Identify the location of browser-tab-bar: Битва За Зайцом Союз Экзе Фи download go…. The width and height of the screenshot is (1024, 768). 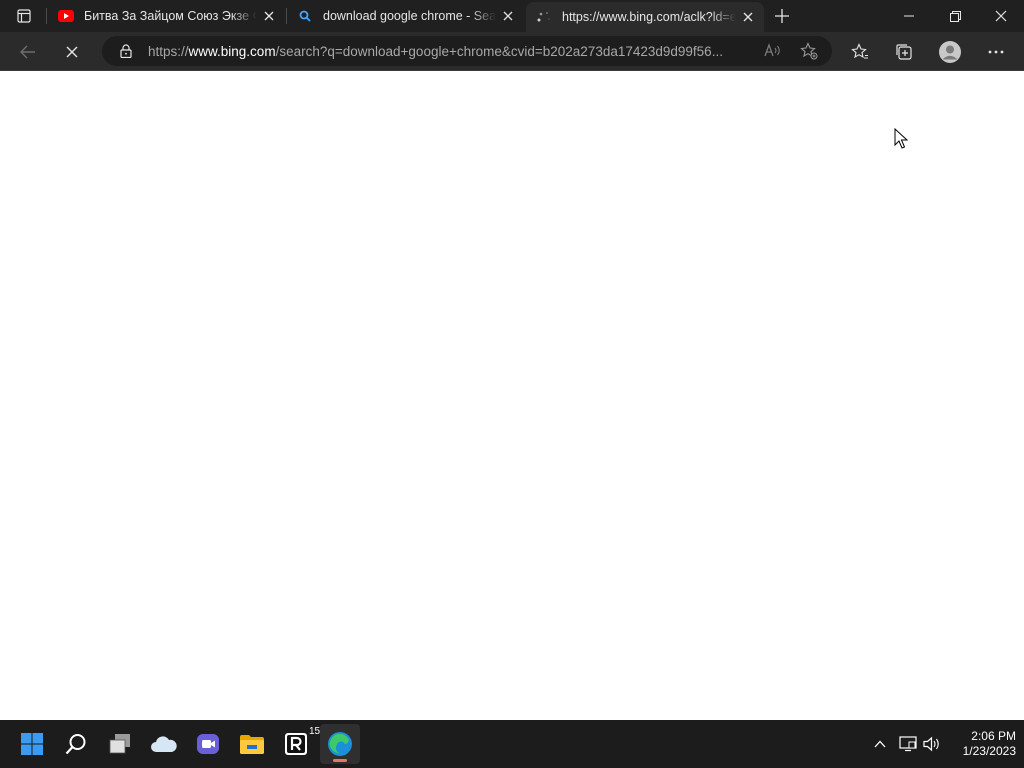
(512, 16).